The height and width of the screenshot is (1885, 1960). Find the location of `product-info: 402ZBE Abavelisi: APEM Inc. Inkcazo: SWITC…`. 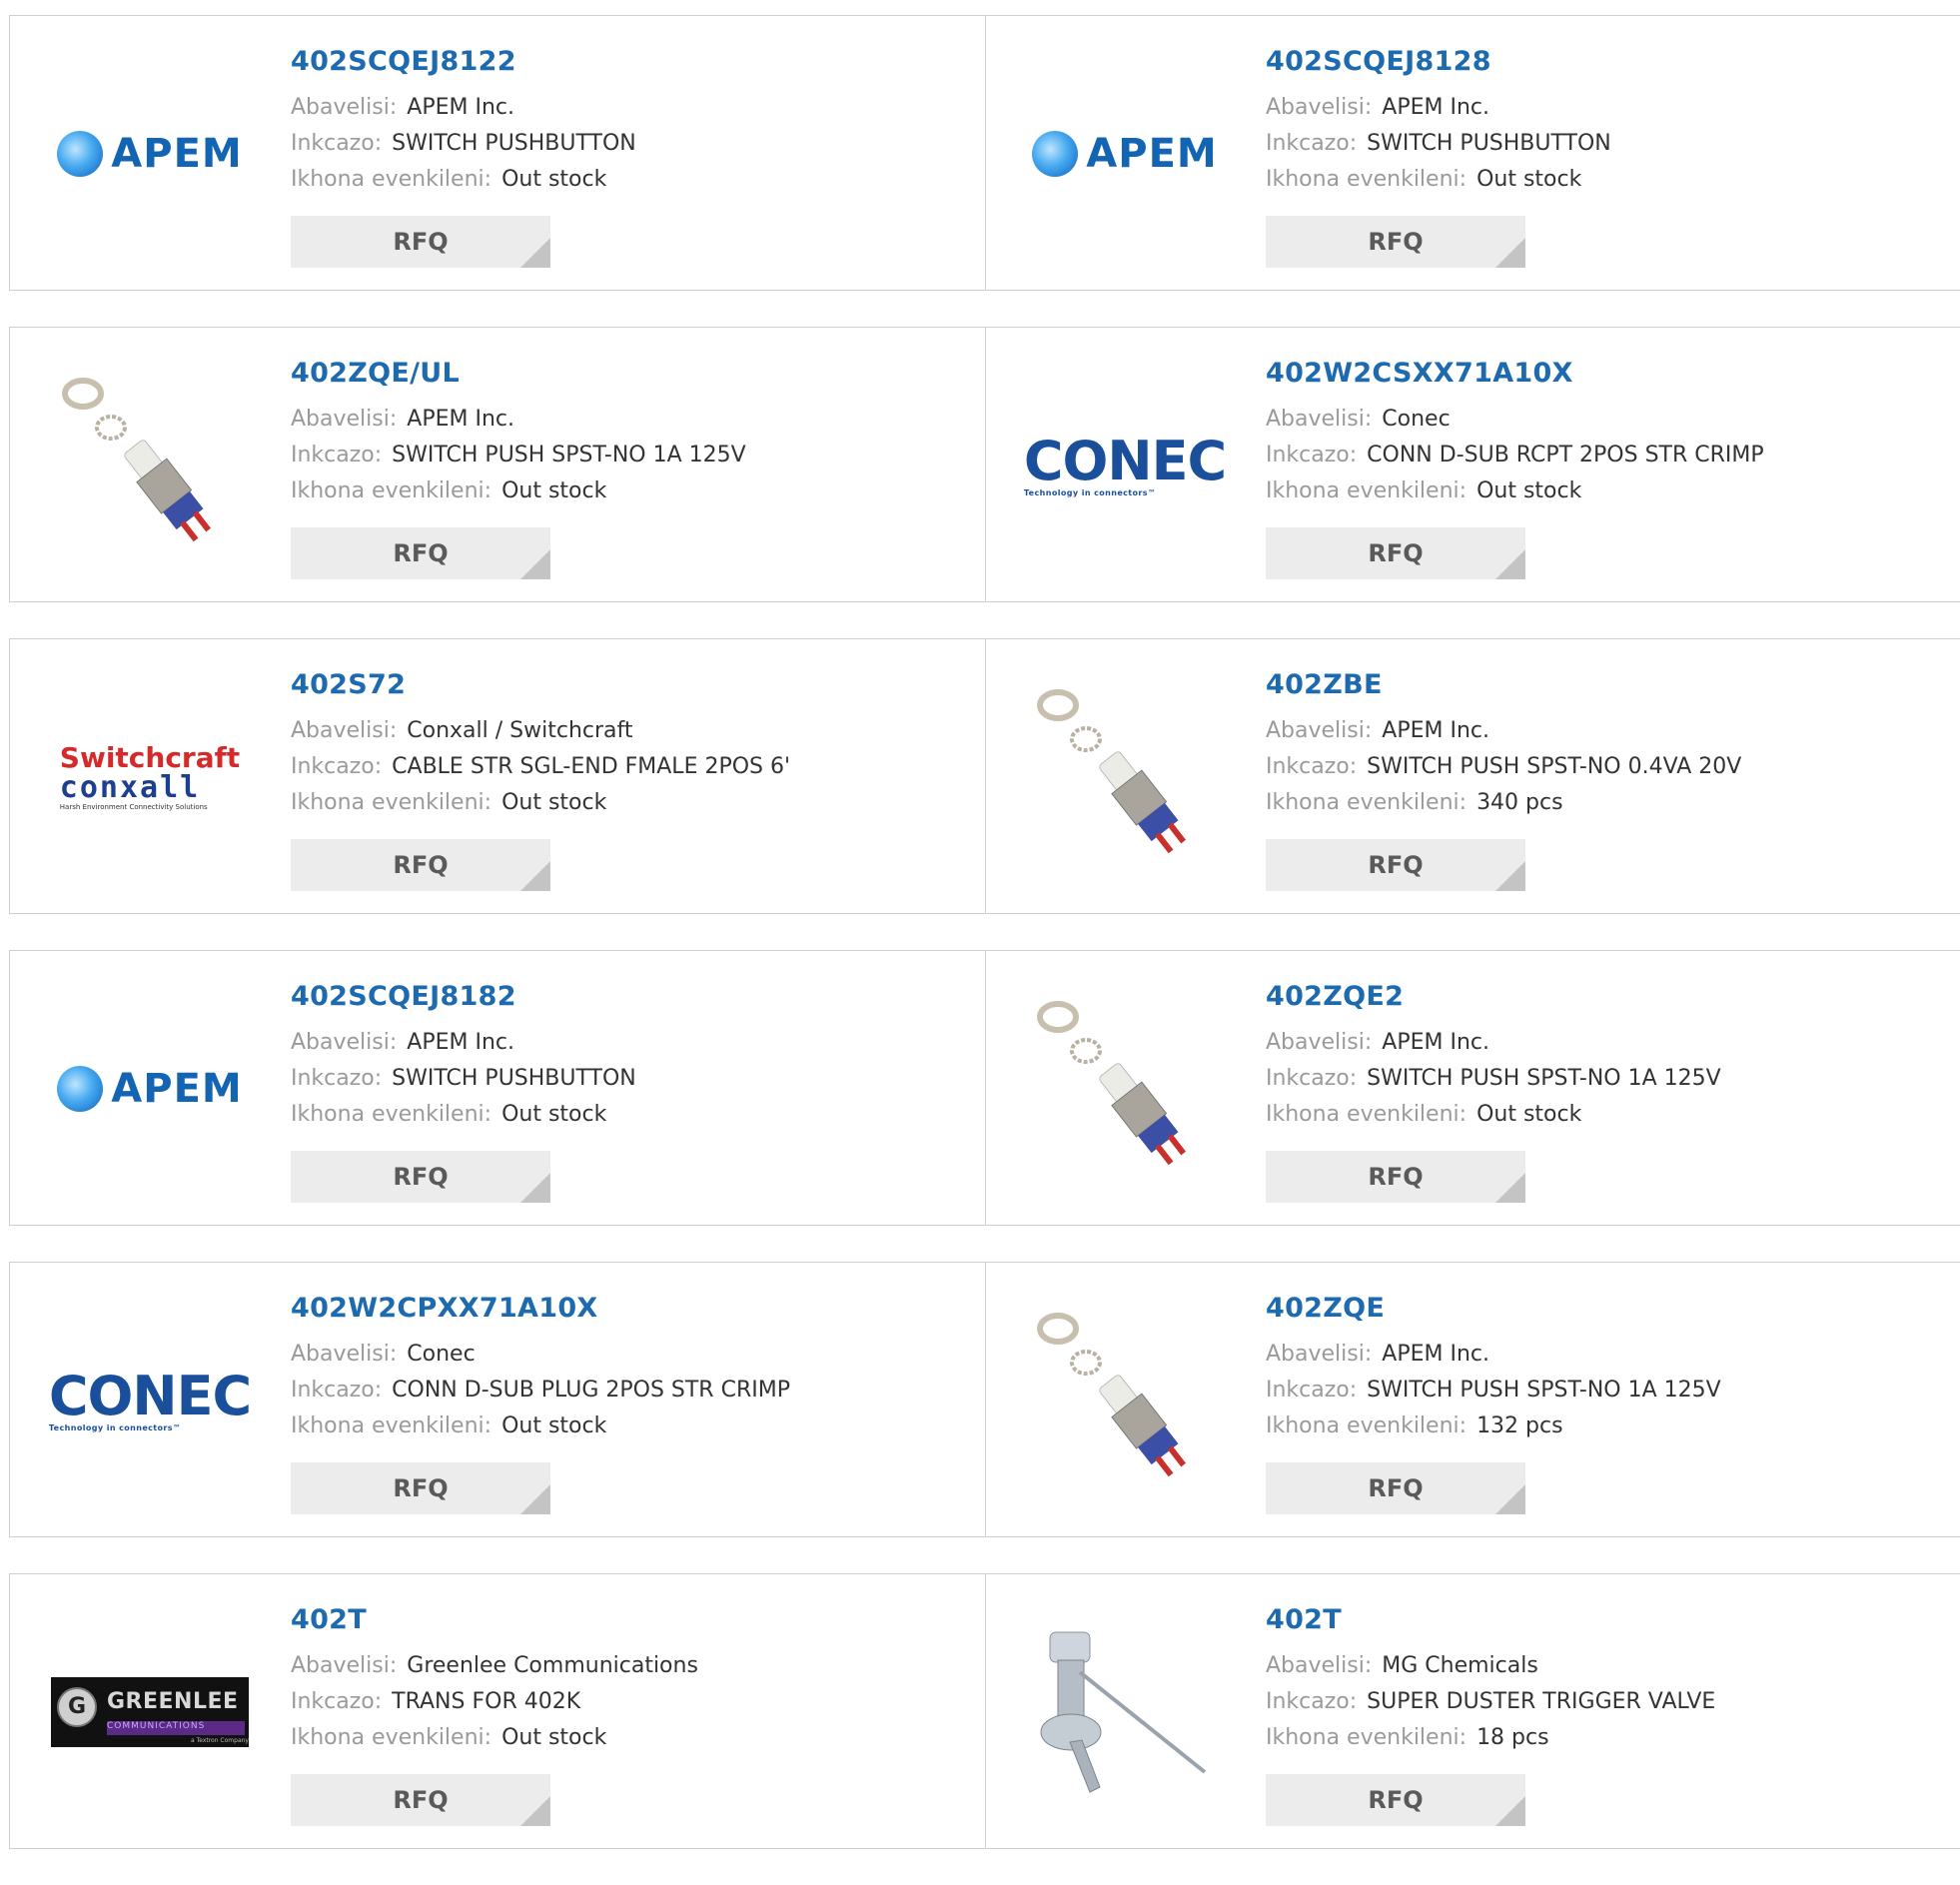

product-info: 402ZBE Abavelisi: APEM Inc. Inkcazo: SWITC… is located at coordinates (1605, 744).